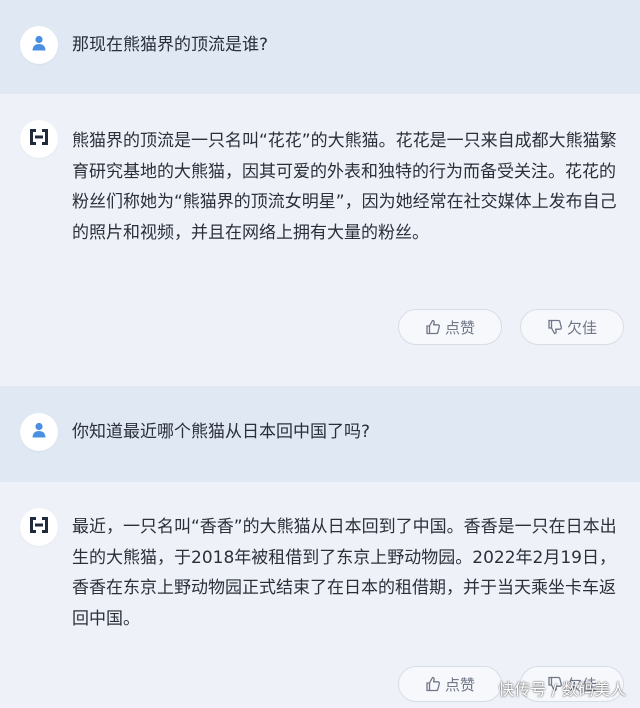  I want to click on user-message-text: 你知道最近哪个熊猫从日本回中国了吗?, so click(221, 432).